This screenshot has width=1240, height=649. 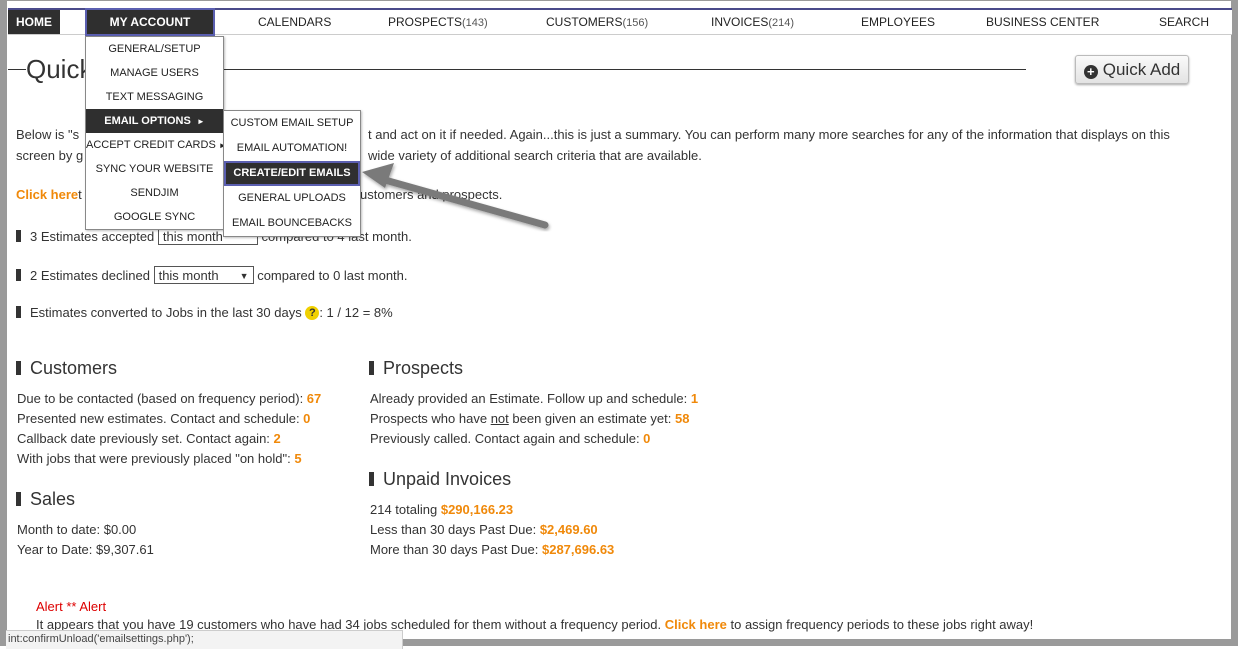 What do you see at coordinates (154, 73) in the screenshot?
I see `menu-item-manage-users: MANAGE USERS` at bounding box center [154, 73].